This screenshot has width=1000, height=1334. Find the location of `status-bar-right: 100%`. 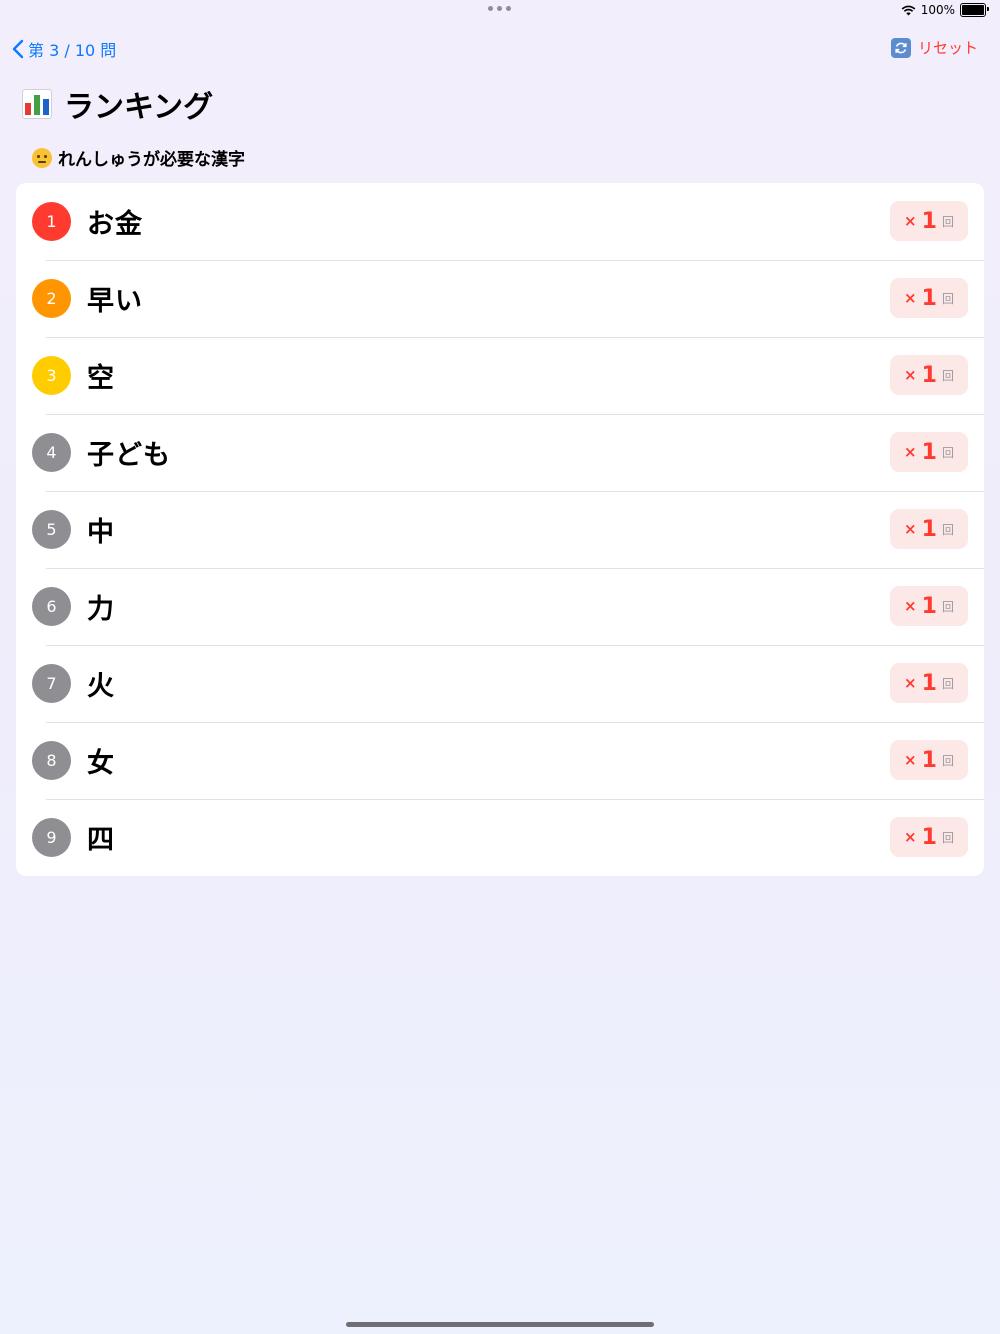

status-bar-right: 100% is located at coordinates (945, 10).